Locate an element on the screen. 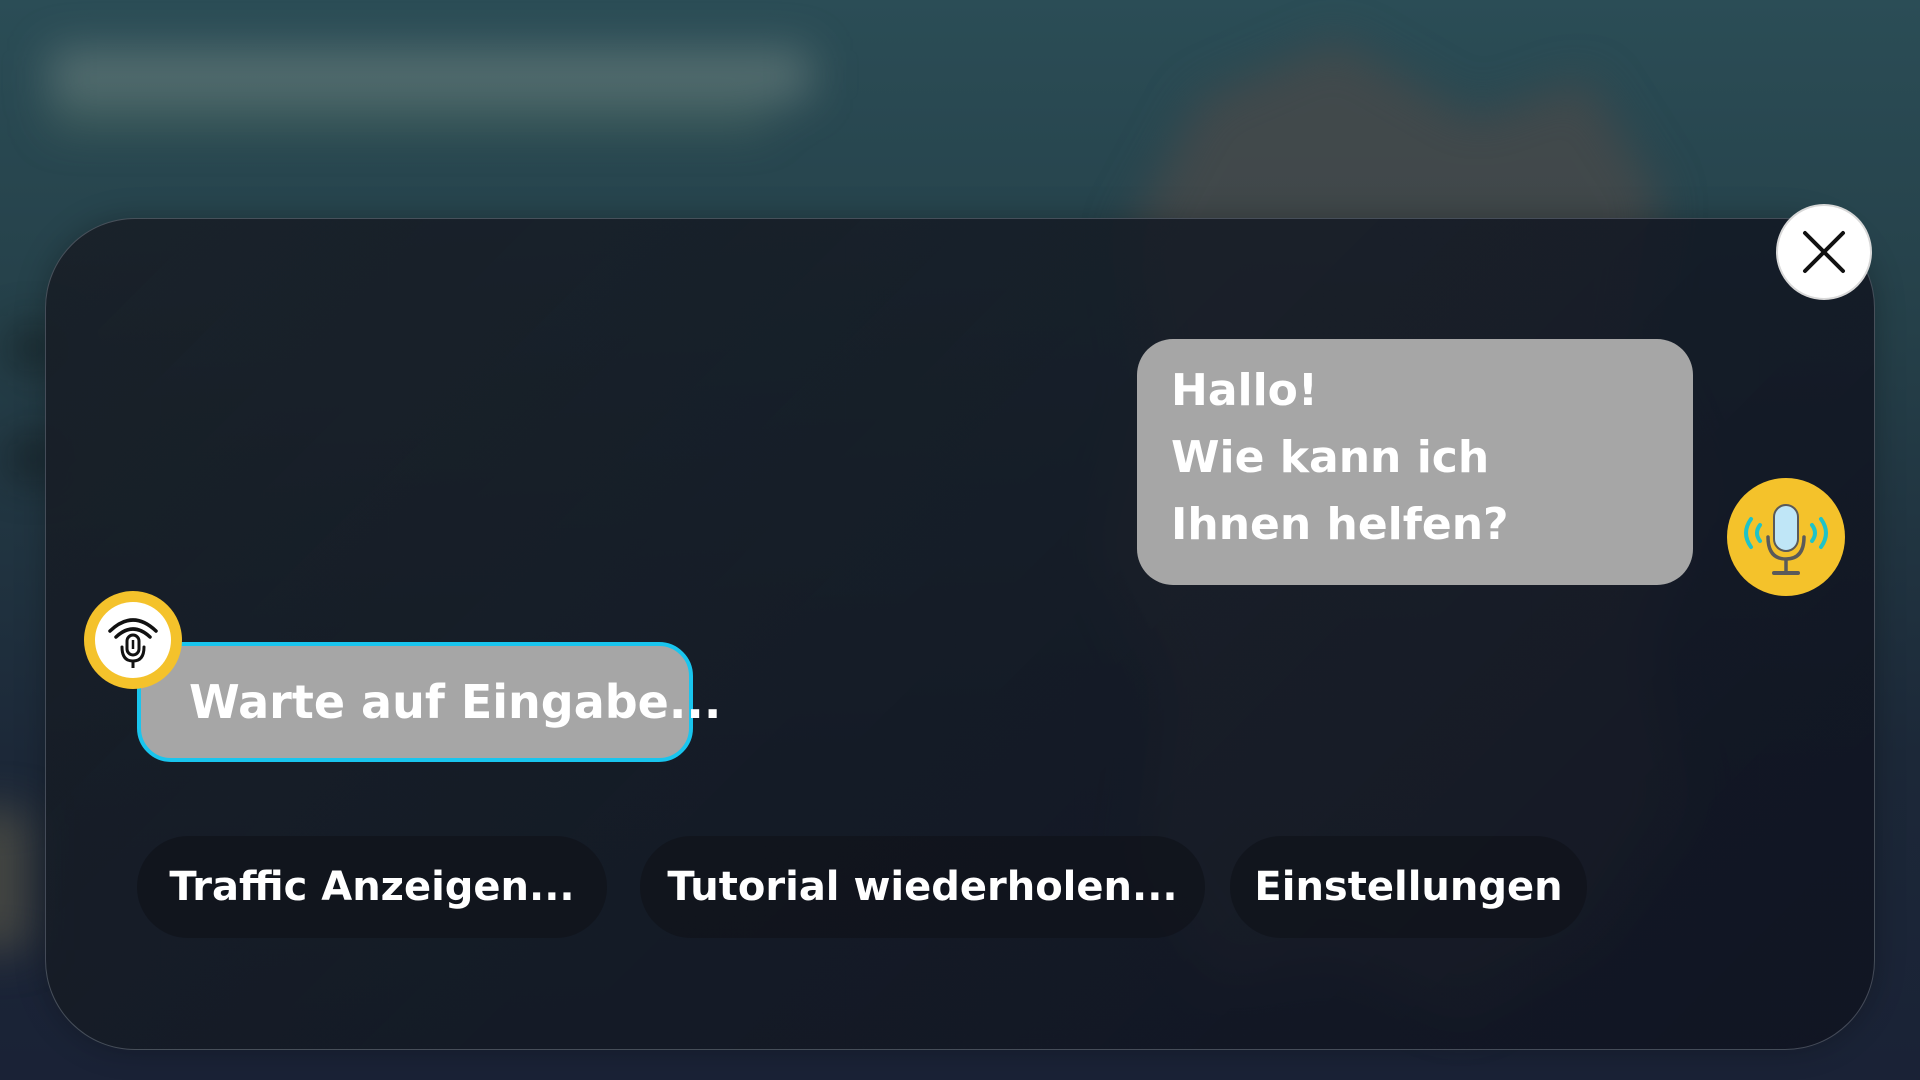  assistant-avatar is located at coordinates (1786, 537).